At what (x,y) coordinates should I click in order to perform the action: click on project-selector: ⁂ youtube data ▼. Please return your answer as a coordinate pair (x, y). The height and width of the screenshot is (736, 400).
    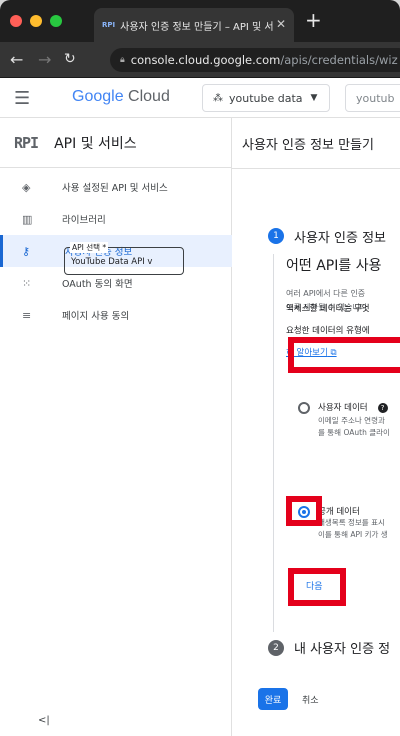
    Looking at the image, I should click on (266, 98).